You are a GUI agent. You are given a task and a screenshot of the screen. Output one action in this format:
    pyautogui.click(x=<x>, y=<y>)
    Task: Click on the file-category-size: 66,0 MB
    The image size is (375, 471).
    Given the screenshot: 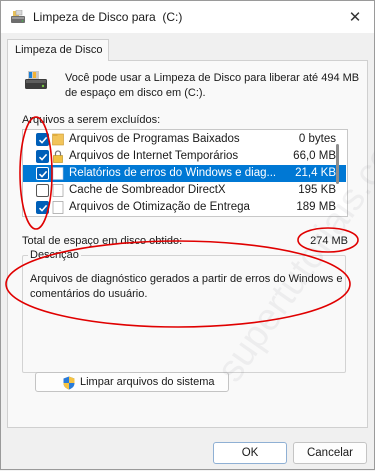 What is the action you would take?
    pyautogui.click(x=314, y=156)
    